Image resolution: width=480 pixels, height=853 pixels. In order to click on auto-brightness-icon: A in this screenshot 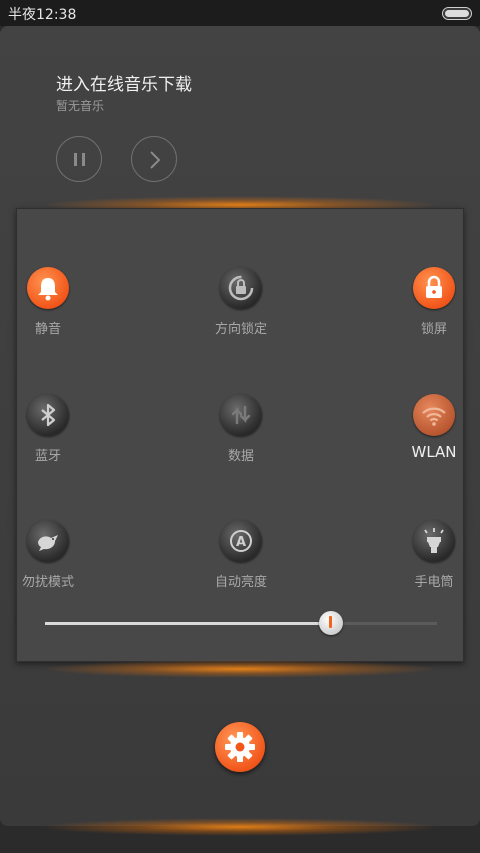, I will do `click(241, 541)`.